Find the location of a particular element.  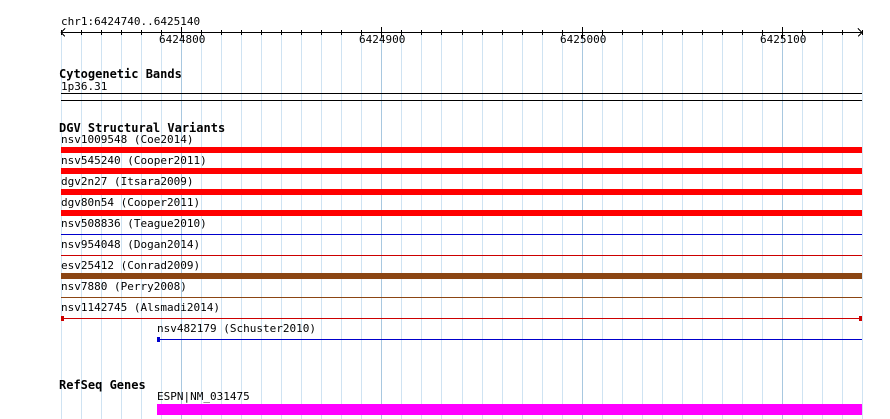

dgv-variant-label: nsv1142745 (Alsmadi2014) is located at coordinates (140, 307).